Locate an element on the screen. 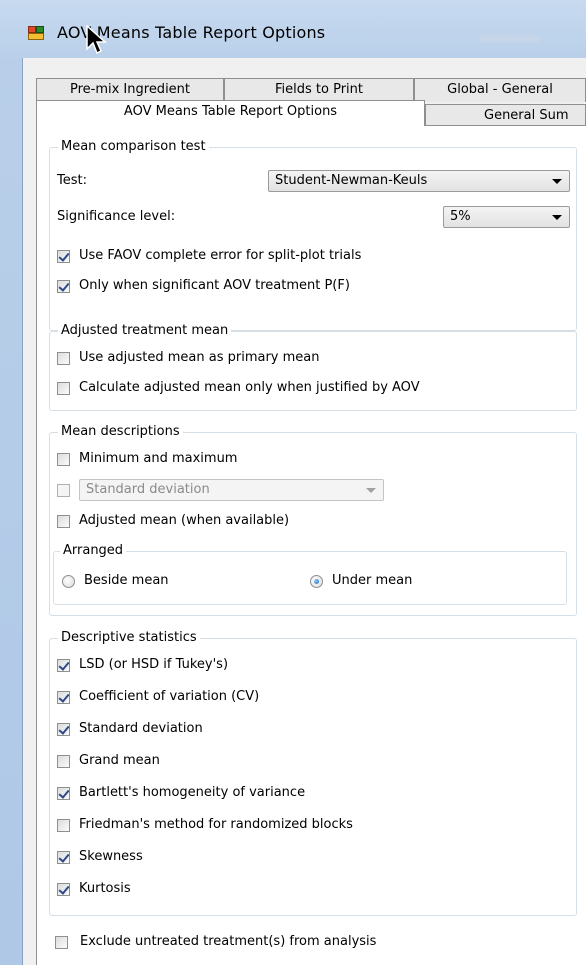 This screenshot has width=586, height=965. std-dev-checkbox is located at coordinates (63, 490).